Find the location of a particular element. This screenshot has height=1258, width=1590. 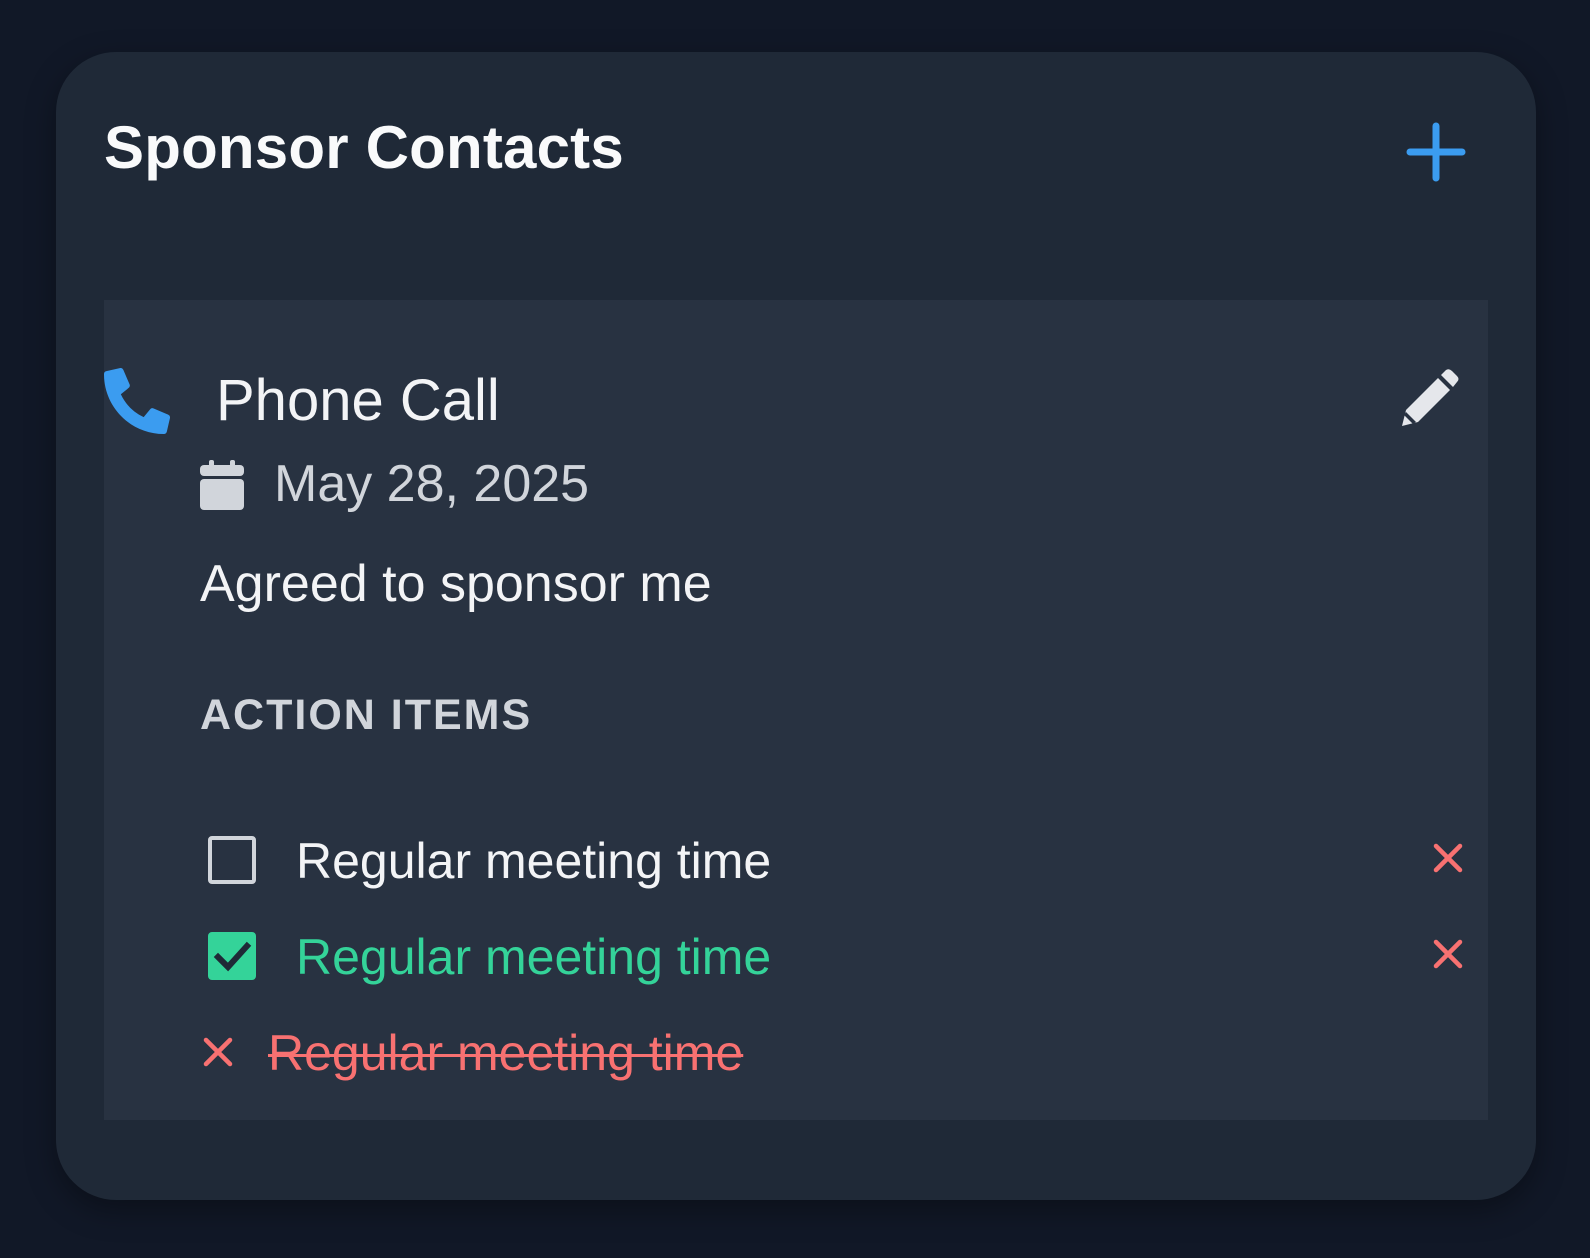

action-item-checkbox is located at coordinates (232, 860).